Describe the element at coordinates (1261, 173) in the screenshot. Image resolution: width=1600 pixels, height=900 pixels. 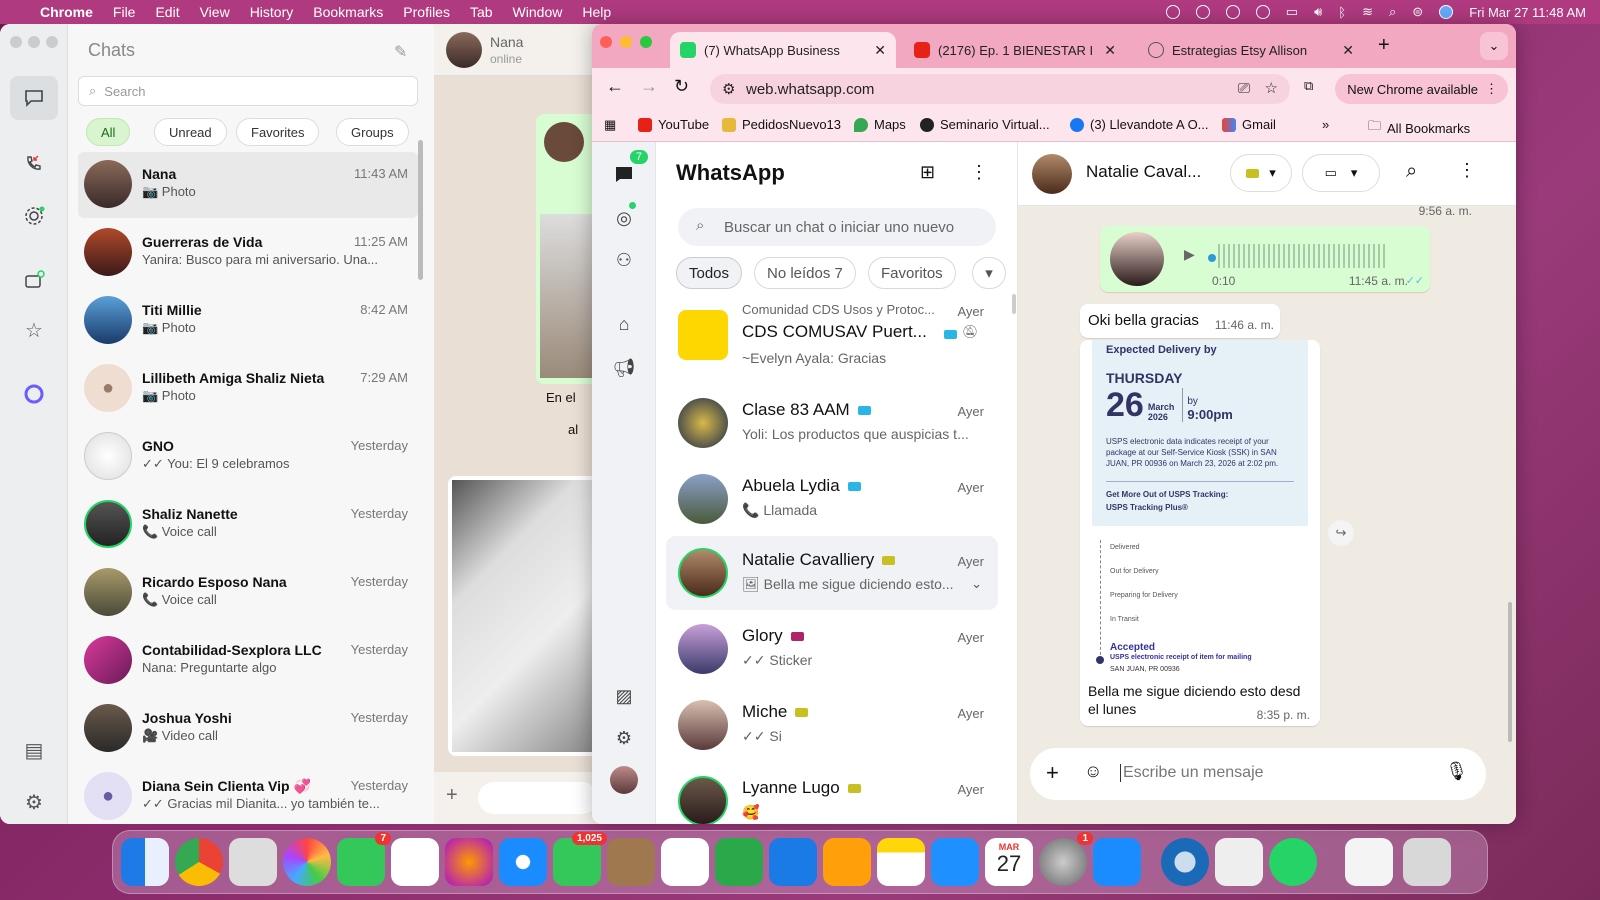
I see `label-button: ▾` at that location.